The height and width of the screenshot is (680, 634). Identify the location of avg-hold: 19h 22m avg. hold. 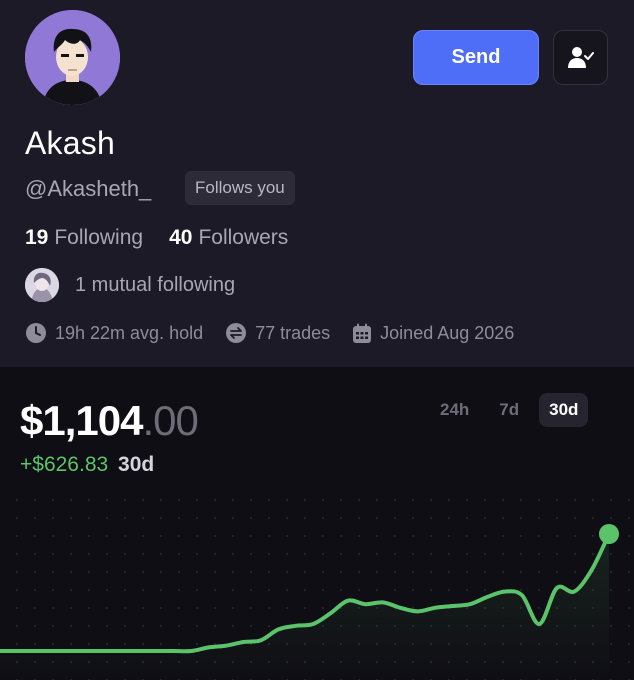
(114, 333).